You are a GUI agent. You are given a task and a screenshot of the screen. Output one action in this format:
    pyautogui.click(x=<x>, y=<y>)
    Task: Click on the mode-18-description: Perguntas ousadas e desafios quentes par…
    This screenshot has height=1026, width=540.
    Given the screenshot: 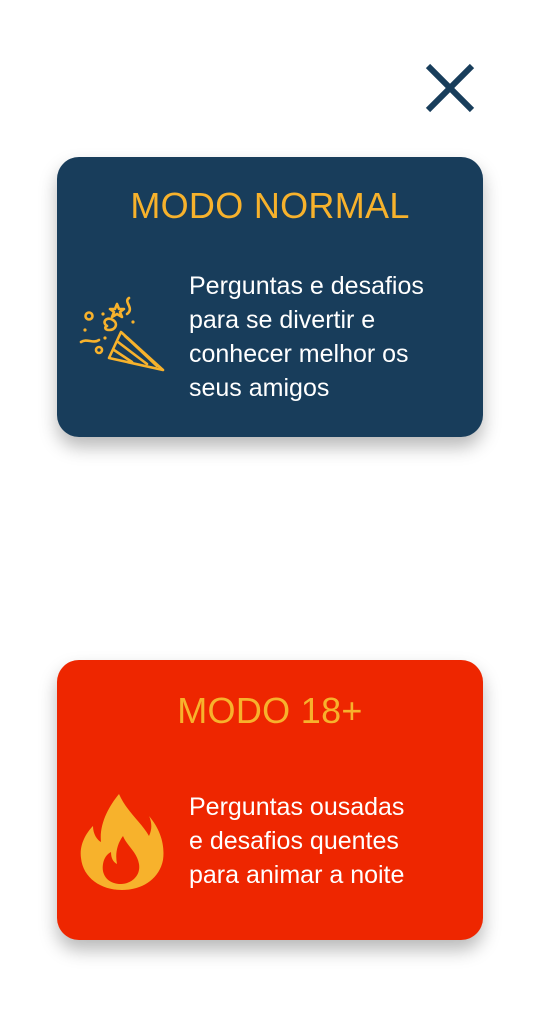 What is the action you would take?
    pyautogui.click(x=297, y=841)
    